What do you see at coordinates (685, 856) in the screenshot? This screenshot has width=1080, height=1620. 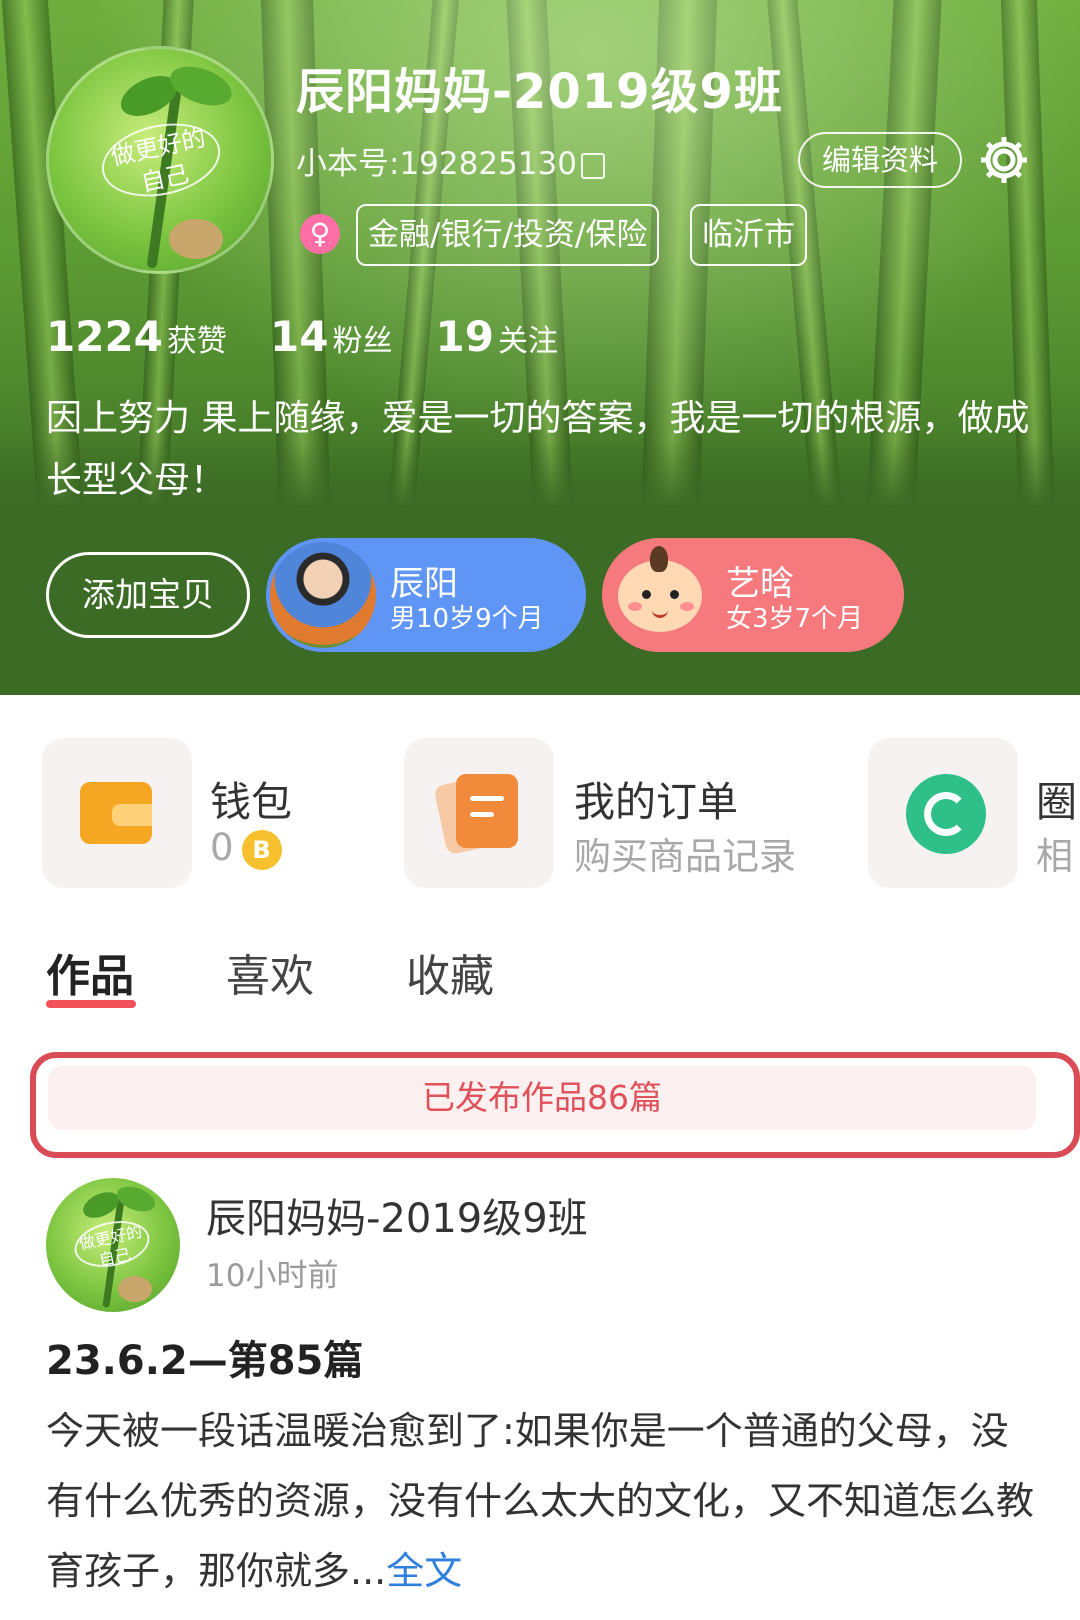 I see `orders-subtitle: 购买商品记录` at bounding box center [685, 856].